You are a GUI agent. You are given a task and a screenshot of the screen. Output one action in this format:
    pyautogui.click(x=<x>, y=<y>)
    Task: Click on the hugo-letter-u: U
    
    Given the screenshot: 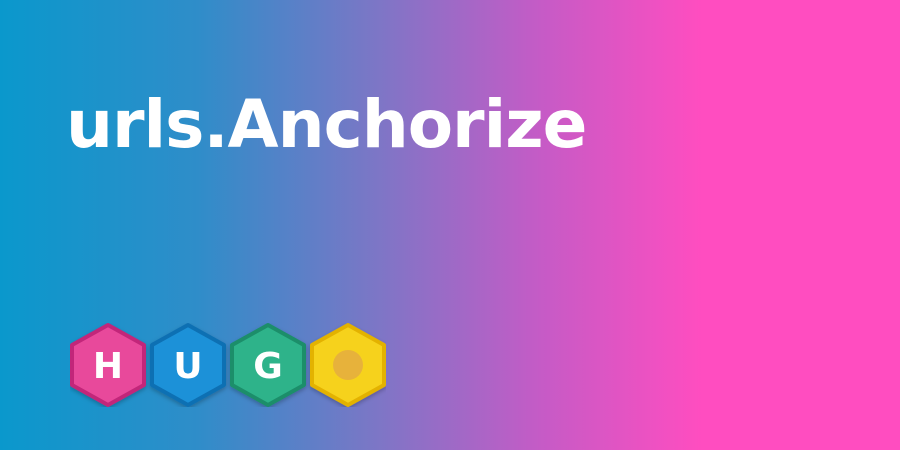 What is the action you would take?
    pyautogui.click(x=187, y=366)
    